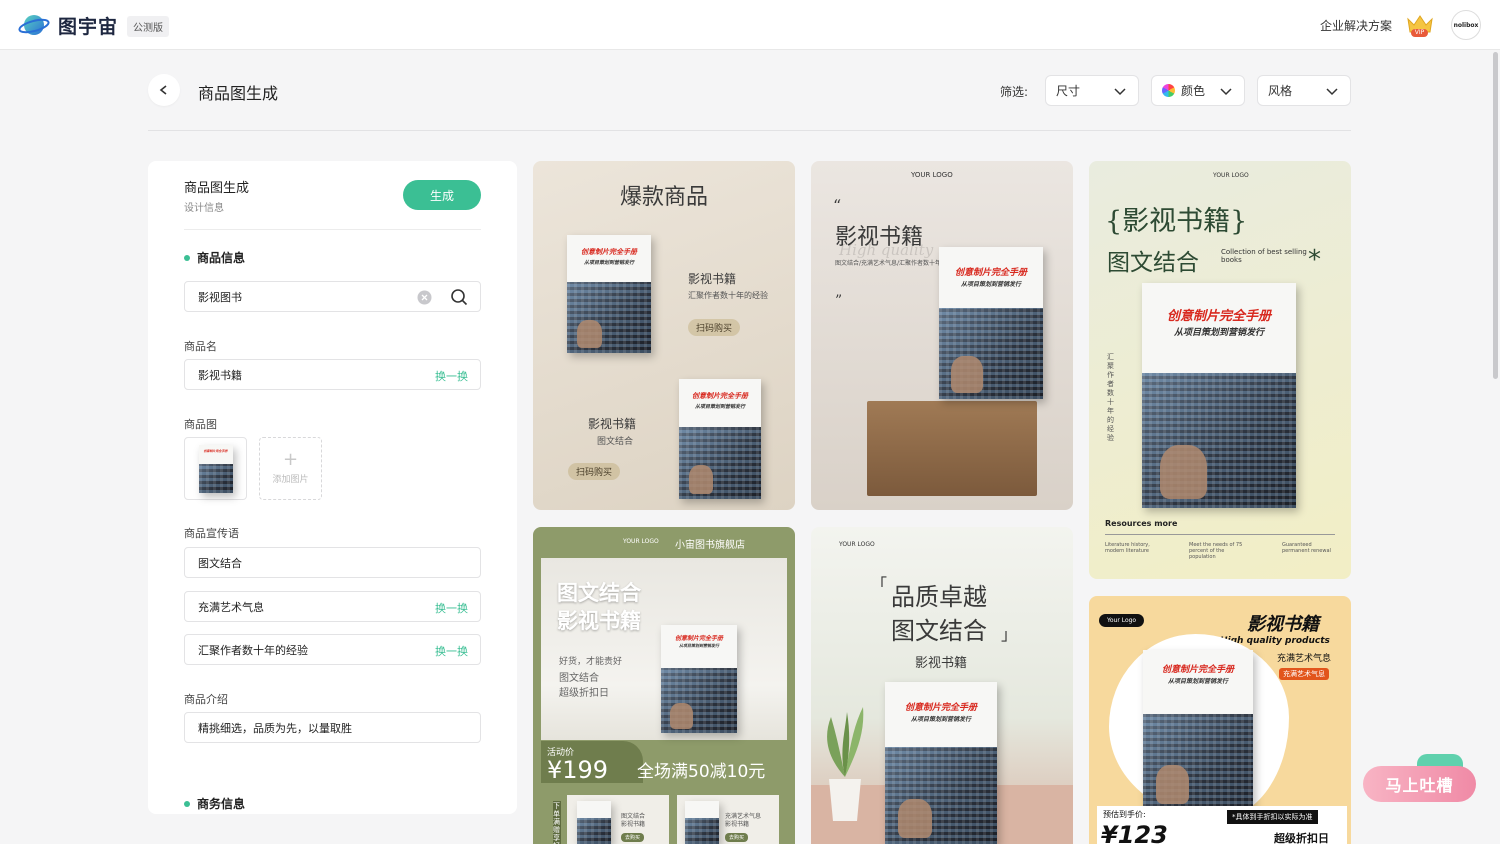 This screenshot has width=1500, height=844. Describe the element at coordinates (1280, 91) in the screenshot. I see `style-filter-label: 风格` at that location.